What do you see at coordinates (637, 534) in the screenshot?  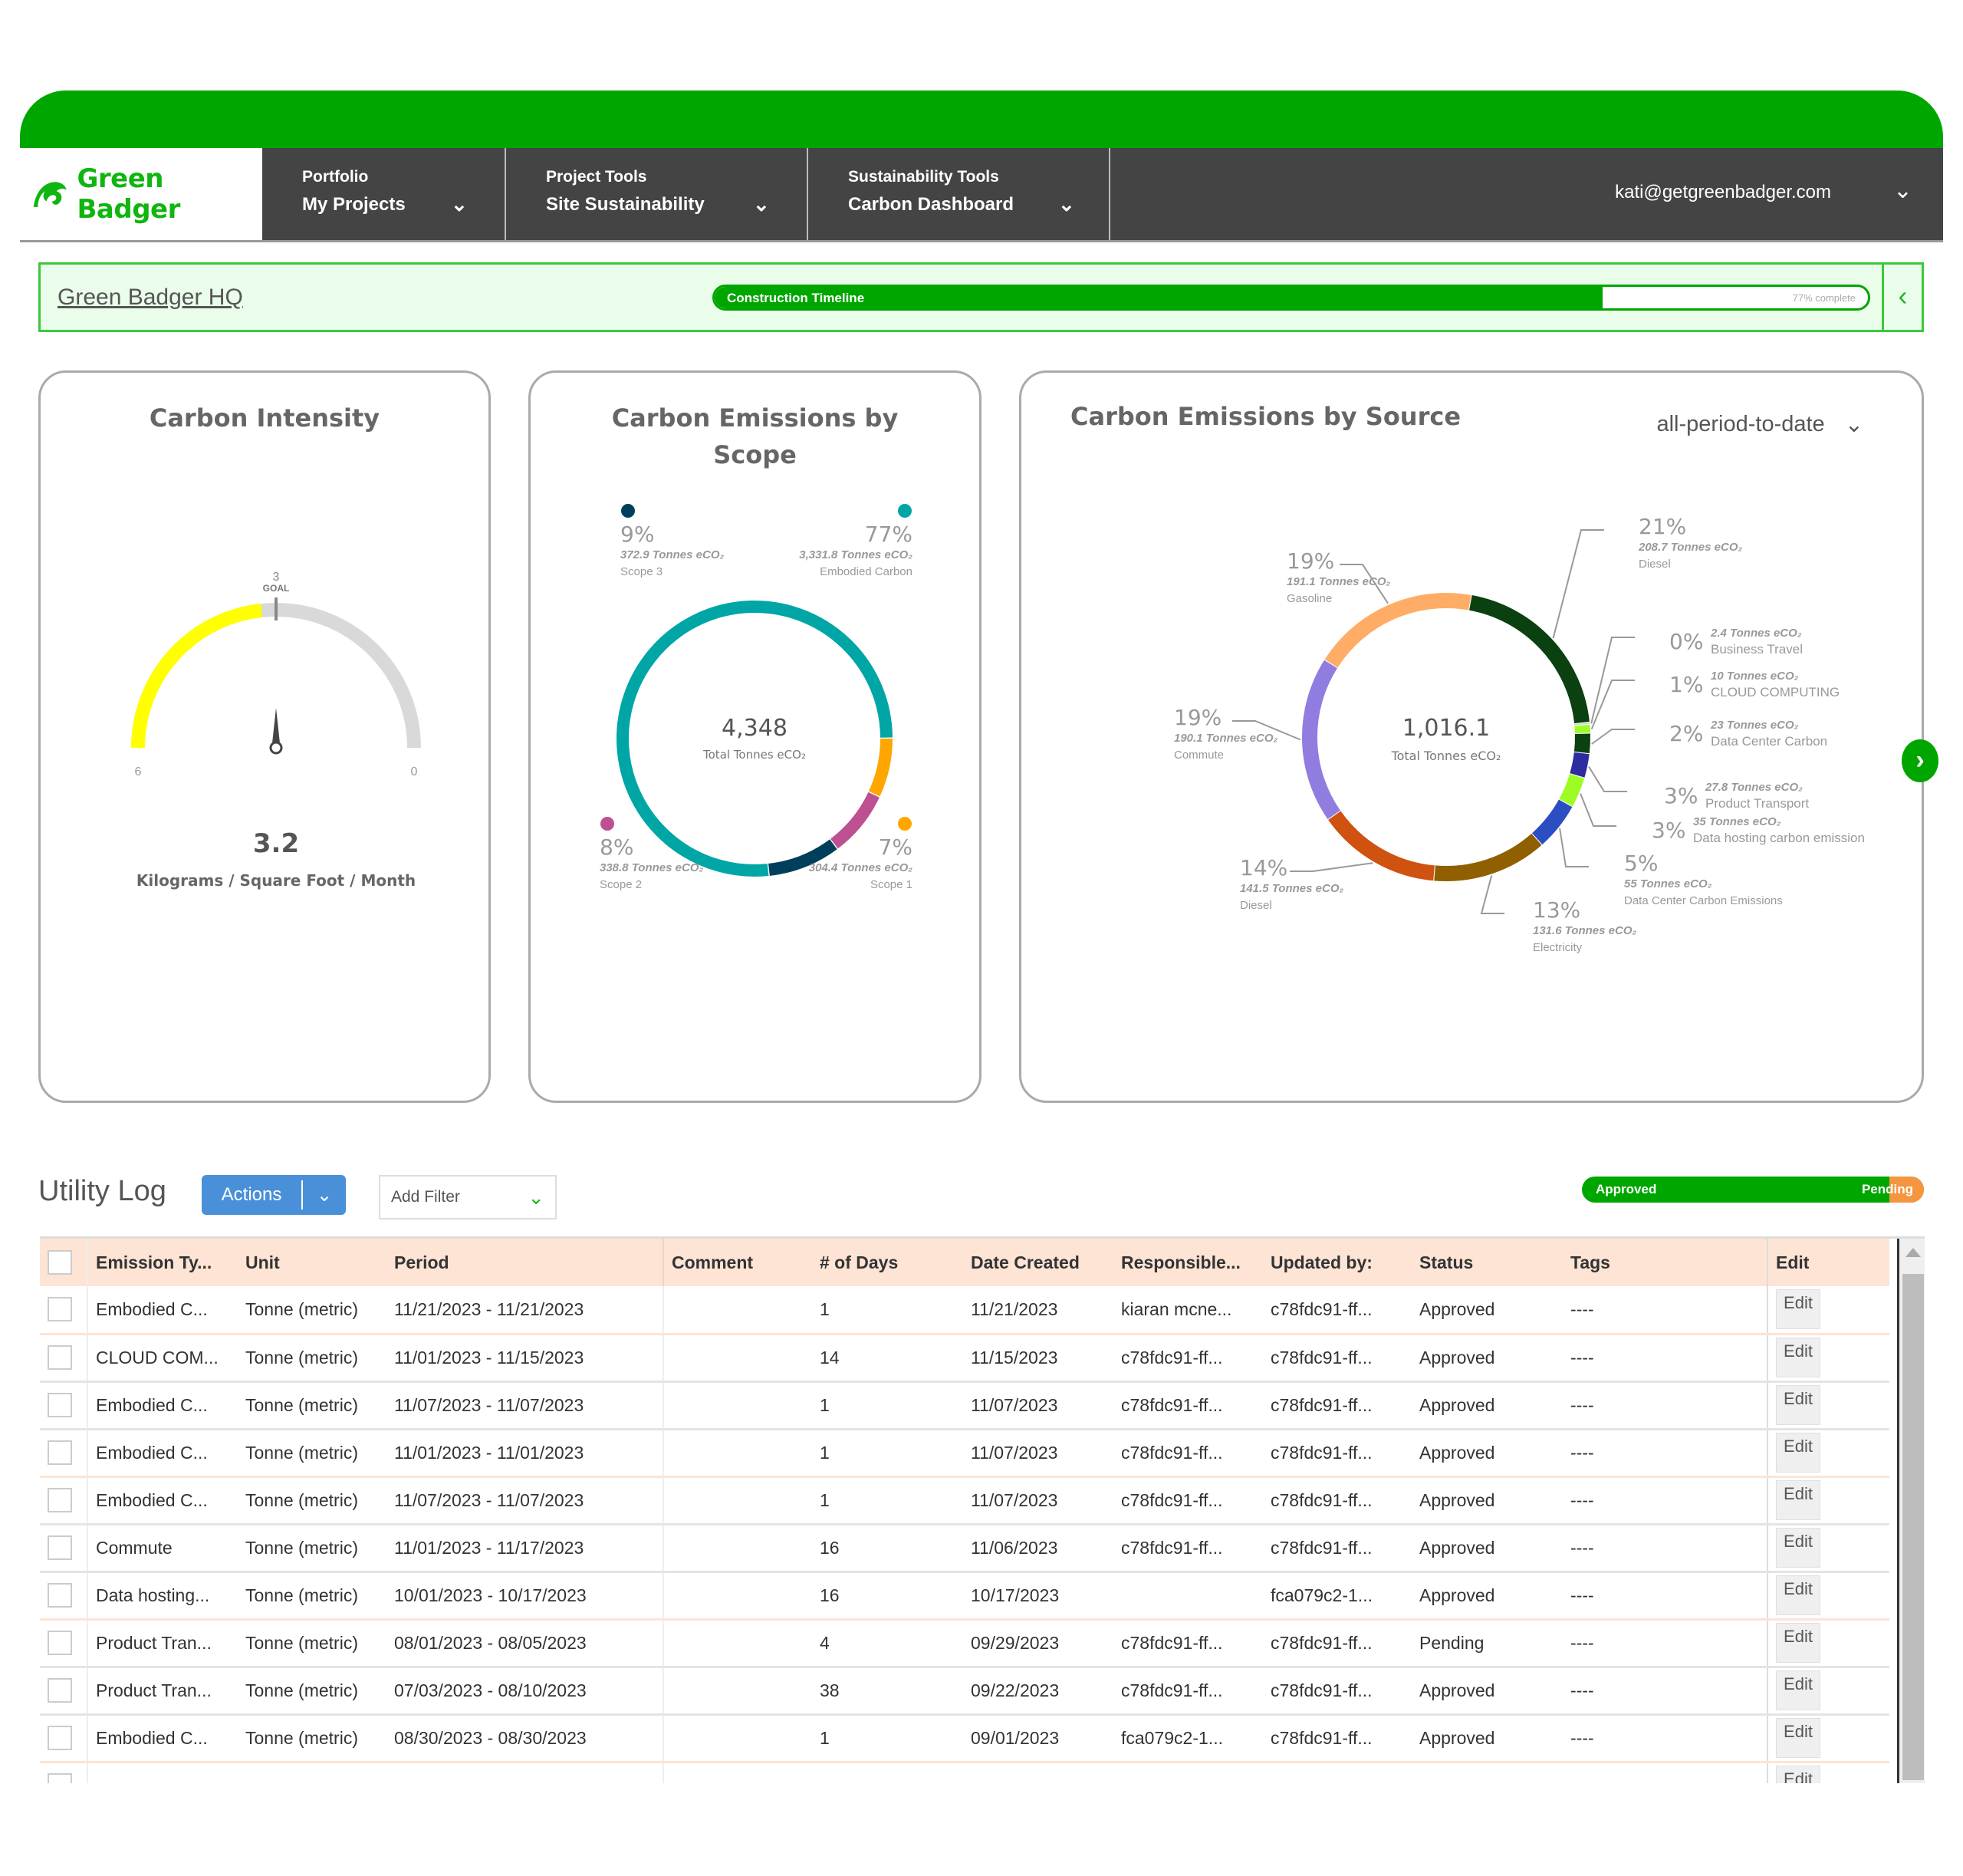 I see `scope-percent: 9%` at bounding box center [637, 534].